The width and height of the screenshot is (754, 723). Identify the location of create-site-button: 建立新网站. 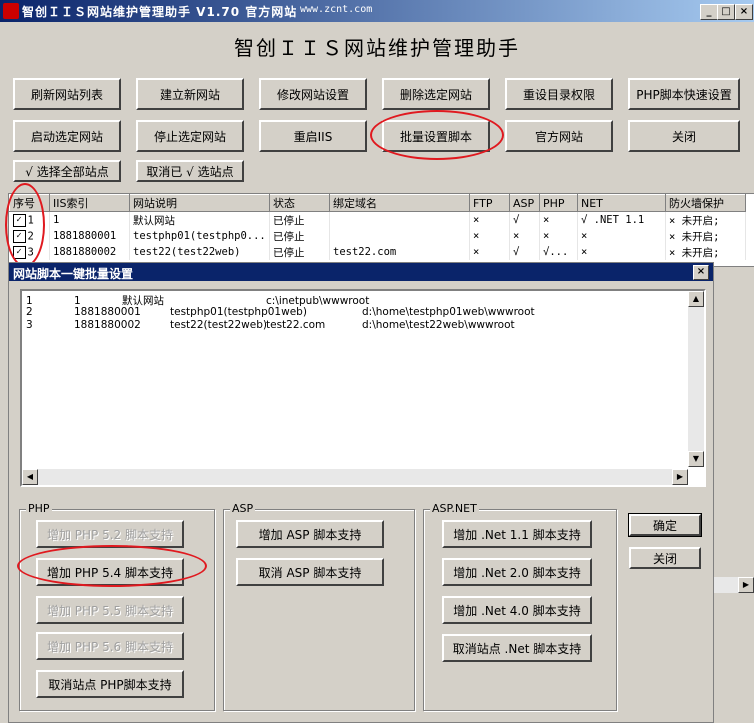
(190, 94).